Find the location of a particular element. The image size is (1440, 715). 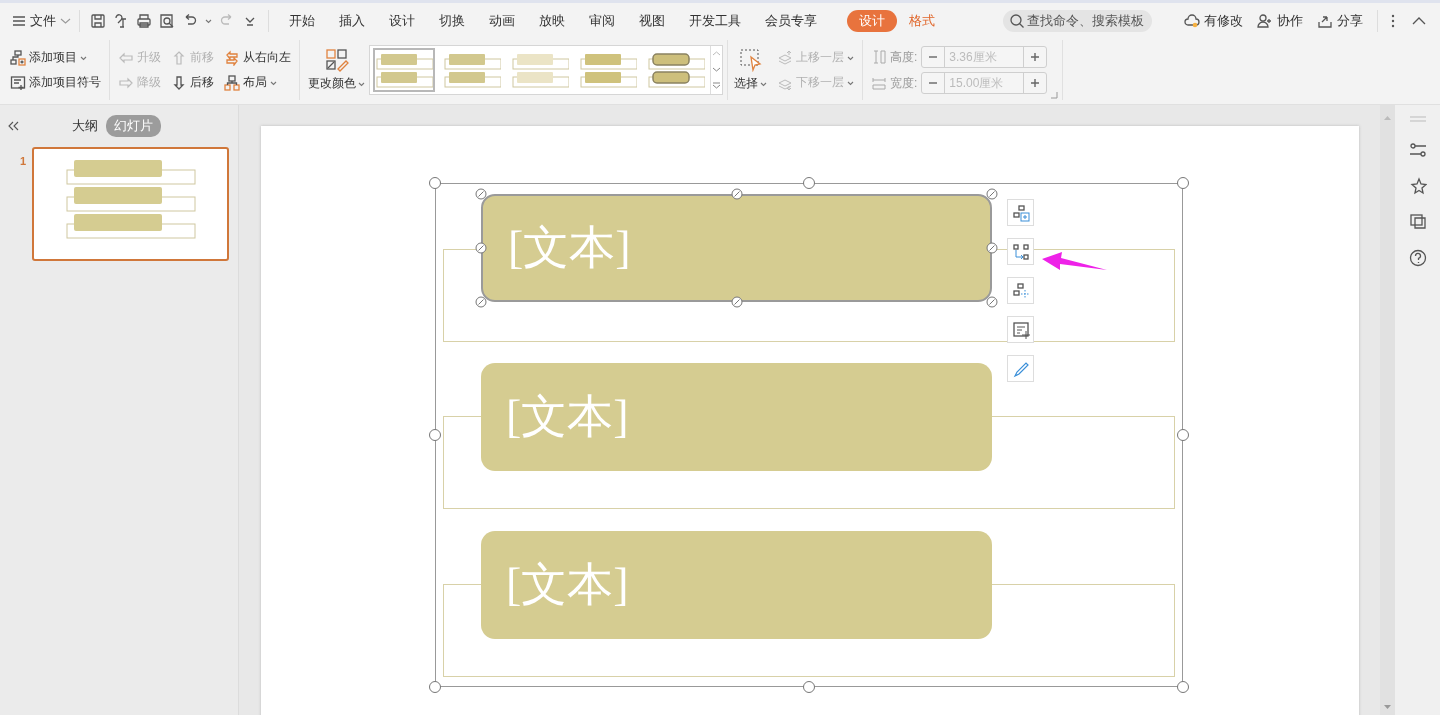

annotation-arrow is located at coordinates (1074, 261).